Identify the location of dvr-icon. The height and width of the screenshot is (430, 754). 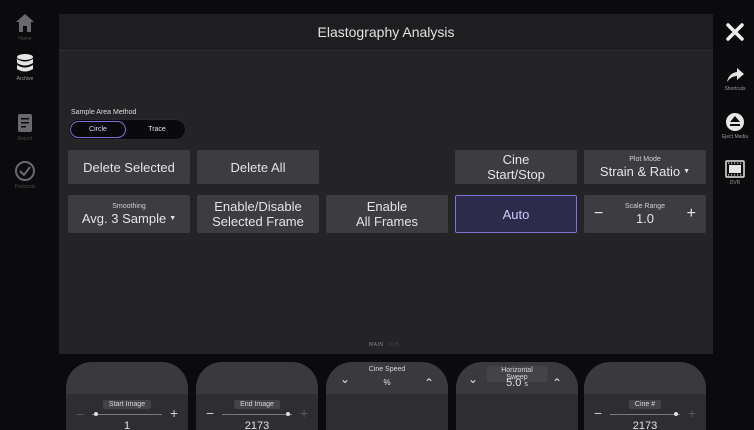
(735, 169).